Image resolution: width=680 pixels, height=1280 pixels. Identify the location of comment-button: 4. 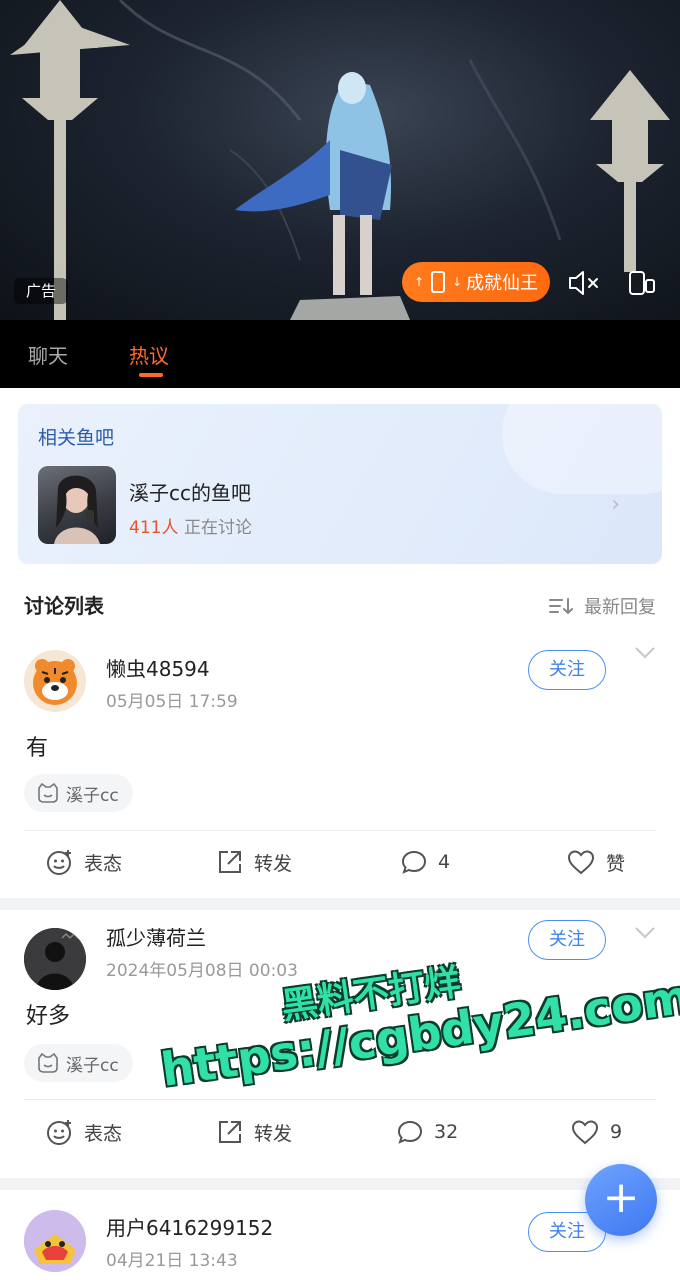
(425, 862).